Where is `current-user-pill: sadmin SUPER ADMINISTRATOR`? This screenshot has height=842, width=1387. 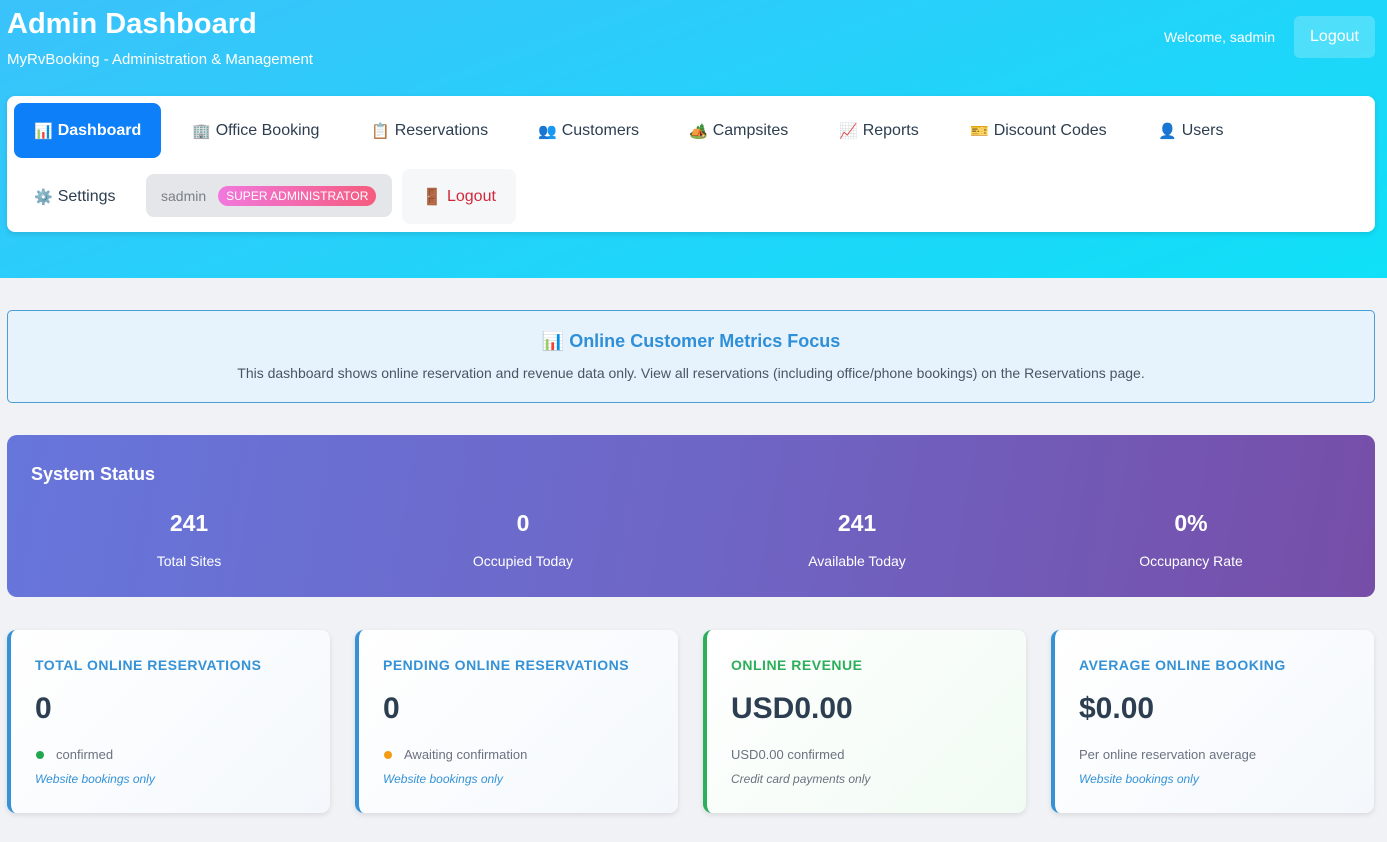
current-user-pill: sadmin SUPER ADMINISTRATOR is located at coordinates (269, 195).